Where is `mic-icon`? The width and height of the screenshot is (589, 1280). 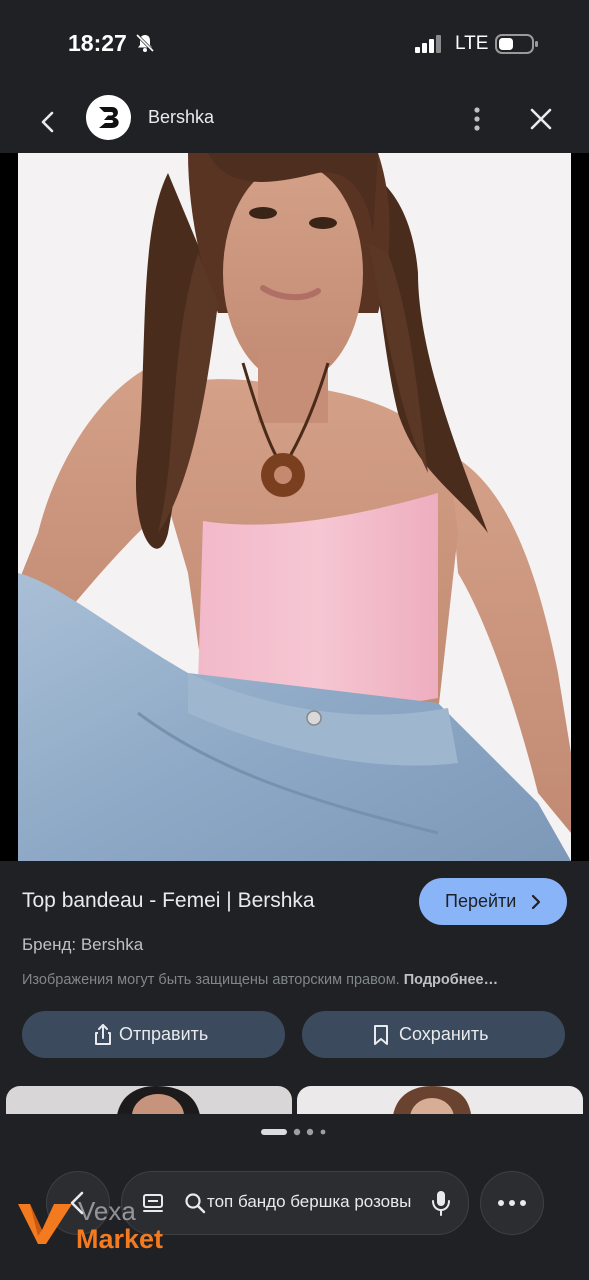
mic-icon is located at coordinates (441, 1203).